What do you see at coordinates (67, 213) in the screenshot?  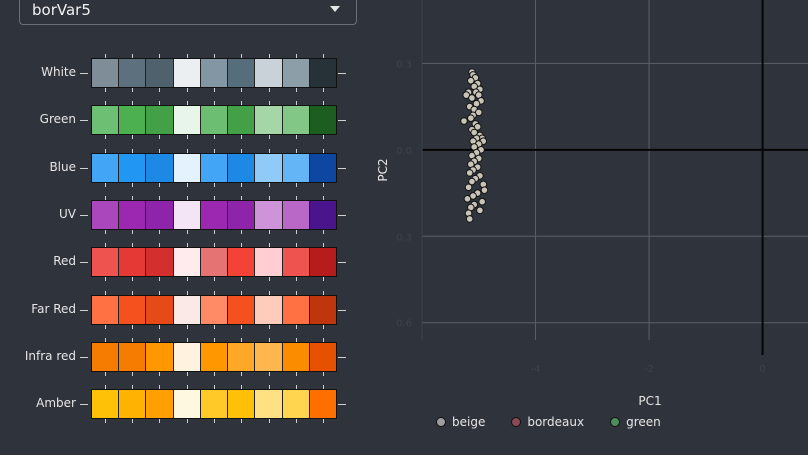 I see `palette-label: UV` at bounding box center [67, 213].